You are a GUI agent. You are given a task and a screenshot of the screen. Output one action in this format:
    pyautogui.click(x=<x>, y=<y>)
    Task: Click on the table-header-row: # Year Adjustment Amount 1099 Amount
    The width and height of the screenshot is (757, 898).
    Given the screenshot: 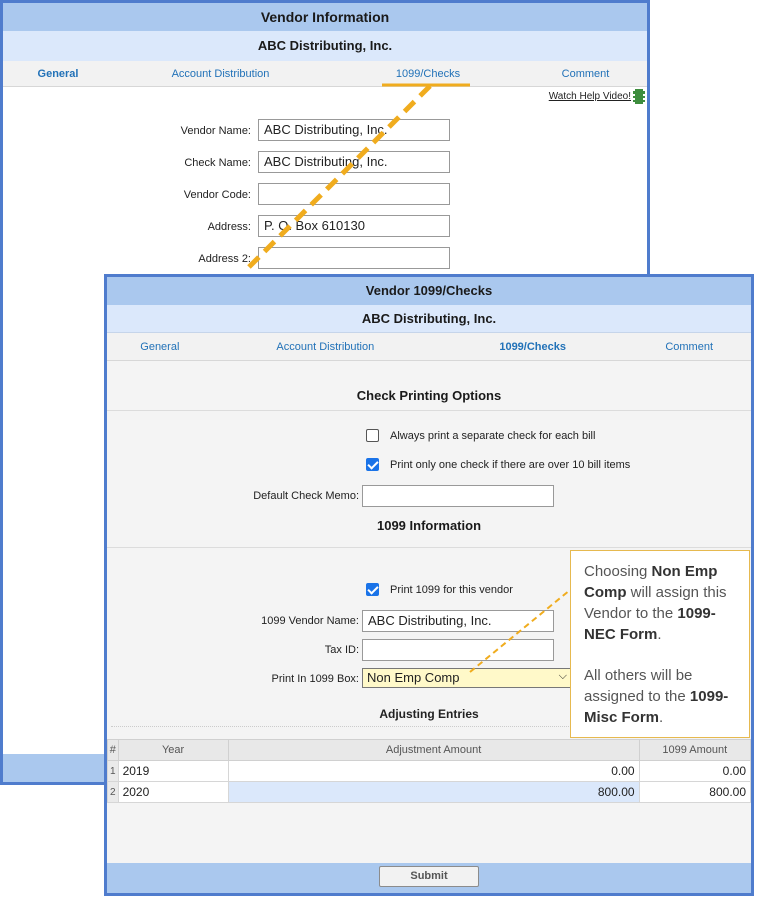 What is the action you would take?
    pyautogui.click(x=429, y=750)
    